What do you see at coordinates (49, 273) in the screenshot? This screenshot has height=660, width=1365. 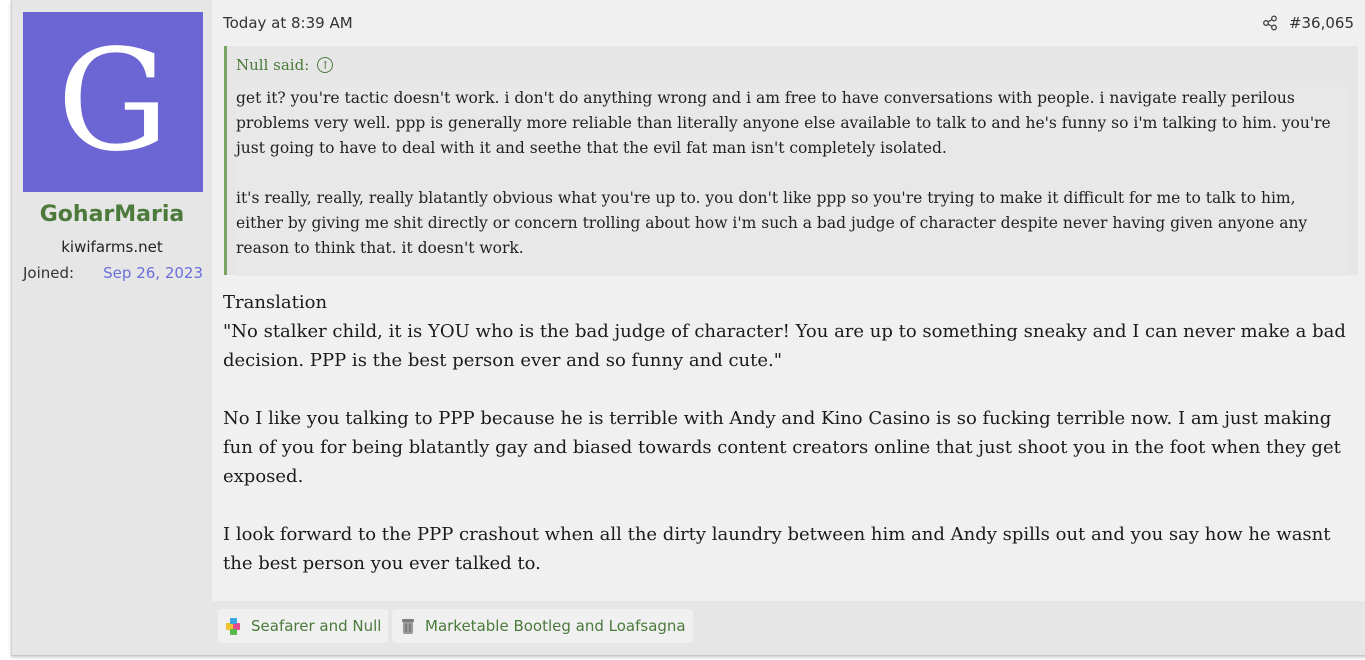 I see `joined-label: Joined:` at bounding box center [49, 273].